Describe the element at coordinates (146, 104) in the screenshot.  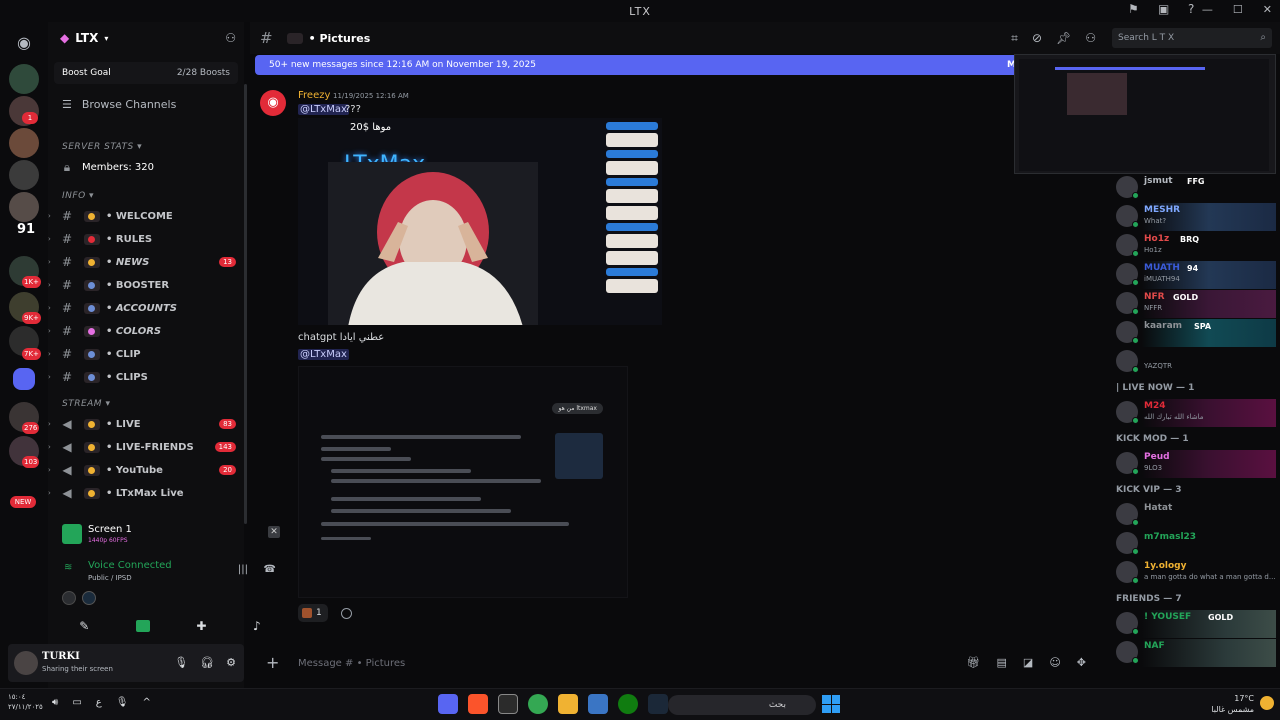
I see `browse-channels: ☰ Browse Channels` at that location.